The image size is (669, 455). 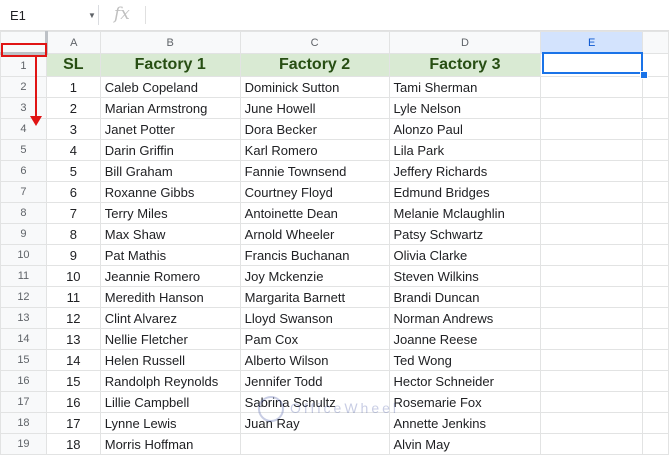 I want to click on cell-factory-2: Fannie Townsend, so click(x=314, y=171).